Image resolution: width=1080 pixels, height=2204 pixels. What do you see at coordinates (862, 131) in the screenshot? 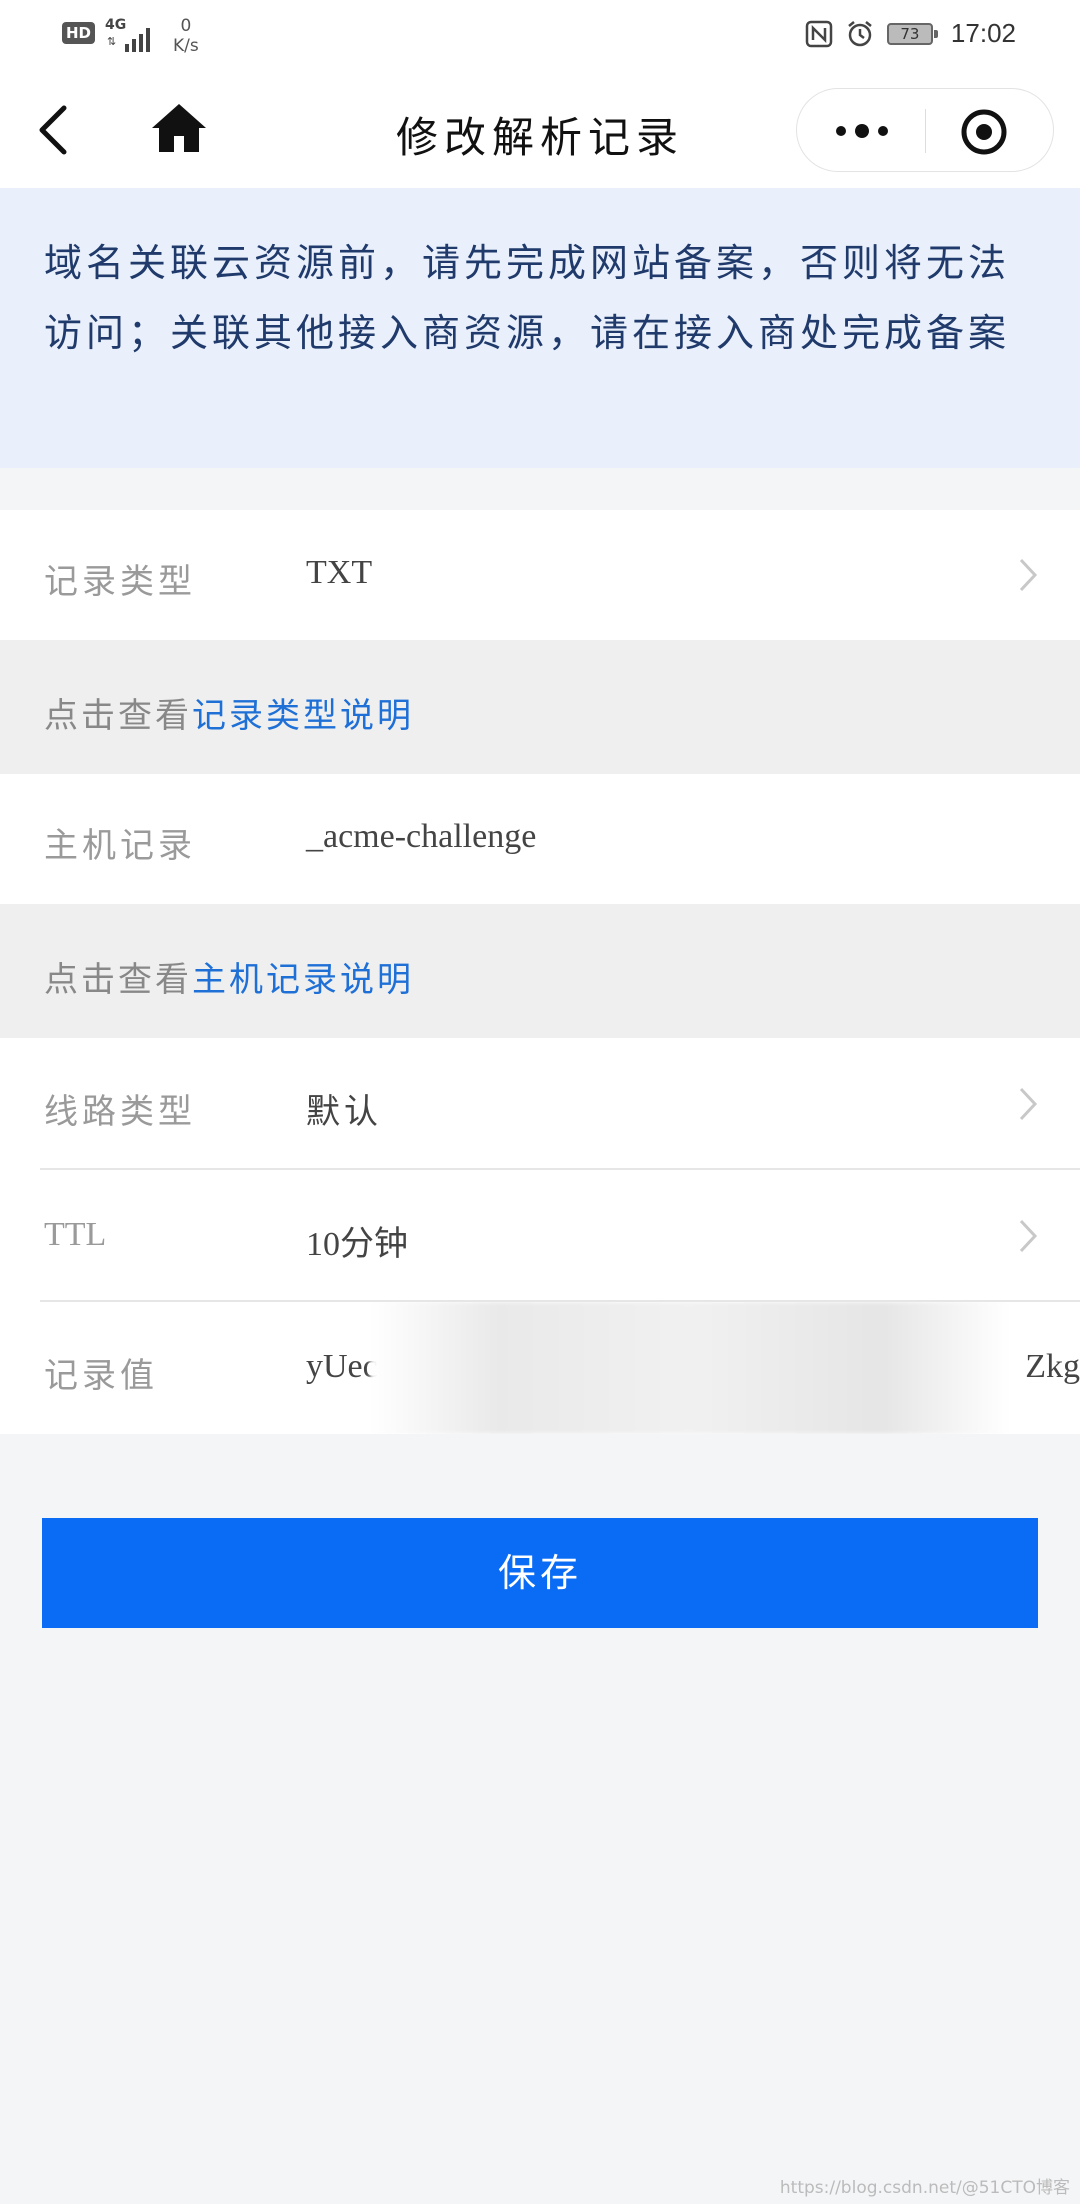
I see `more-icon` at bounding box center [862, 131].